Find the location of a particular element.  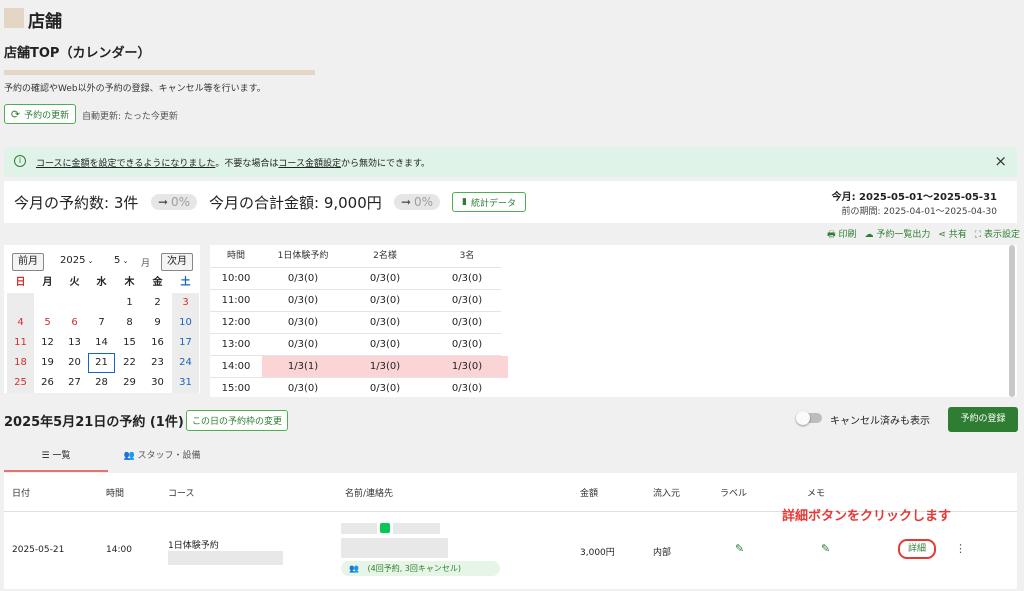

page-subtitle: 店舗TOP（カレンダー） is located at coordinates (77, 53).